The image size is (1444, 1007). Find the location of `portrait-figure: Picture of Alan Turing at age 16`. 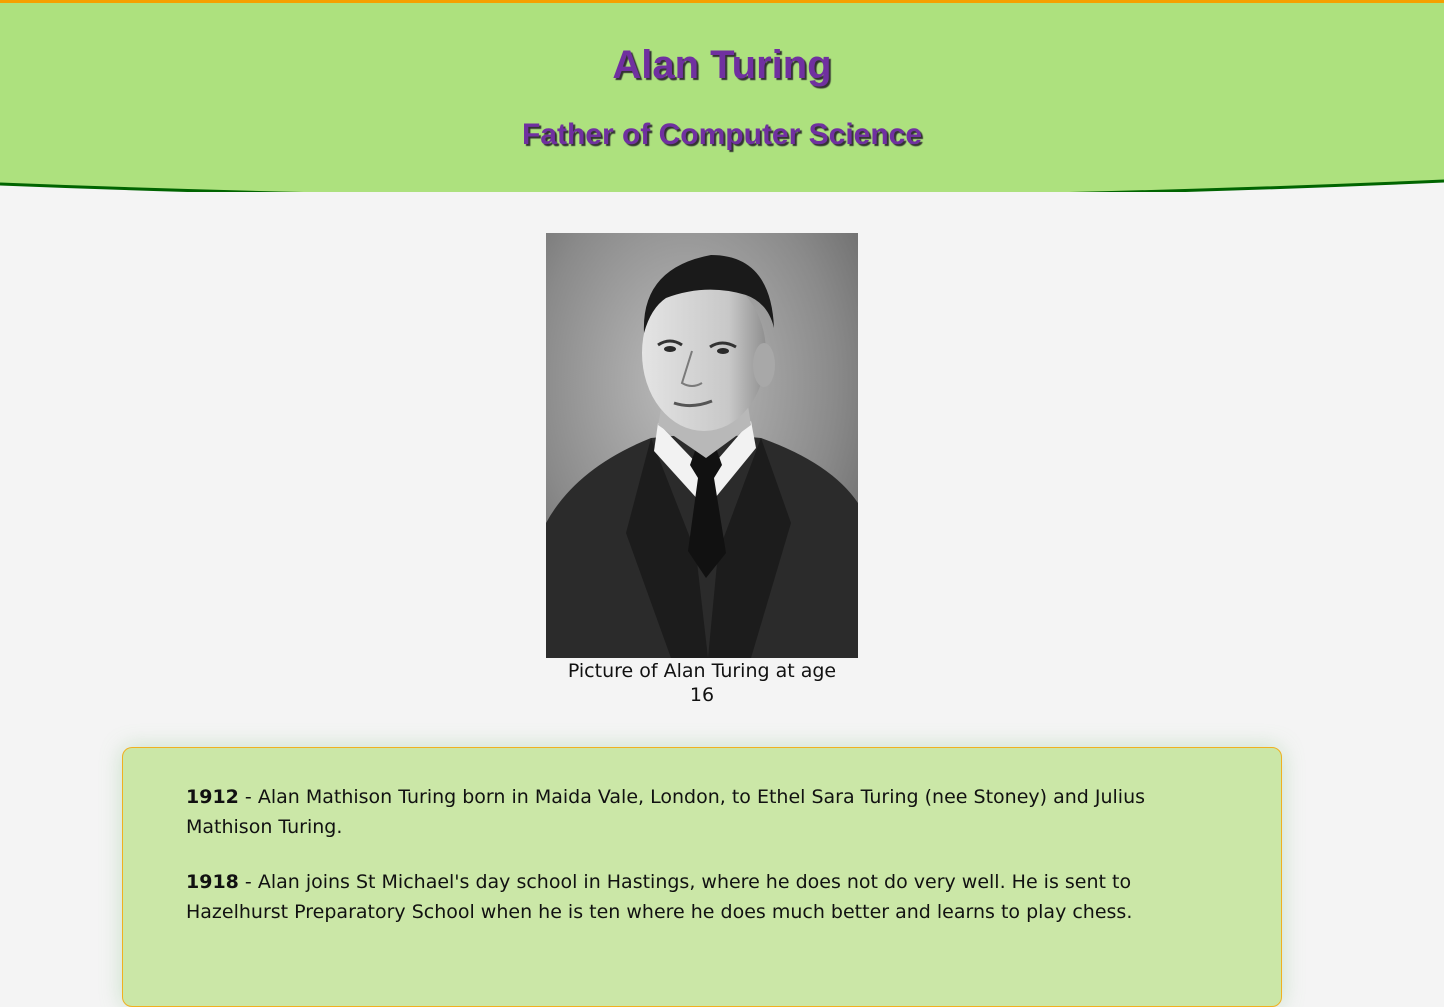

portrait-figure: Picture of Alan Turing at age 16 is located at coordinates (702, 470).